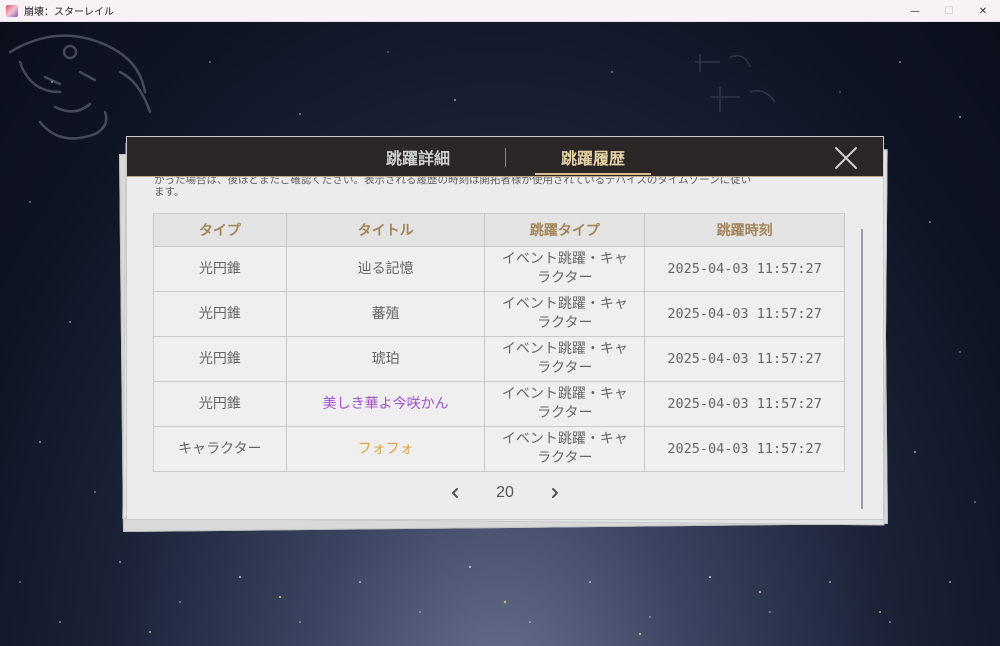  I want to click on scrollbar, so click(862, 369).